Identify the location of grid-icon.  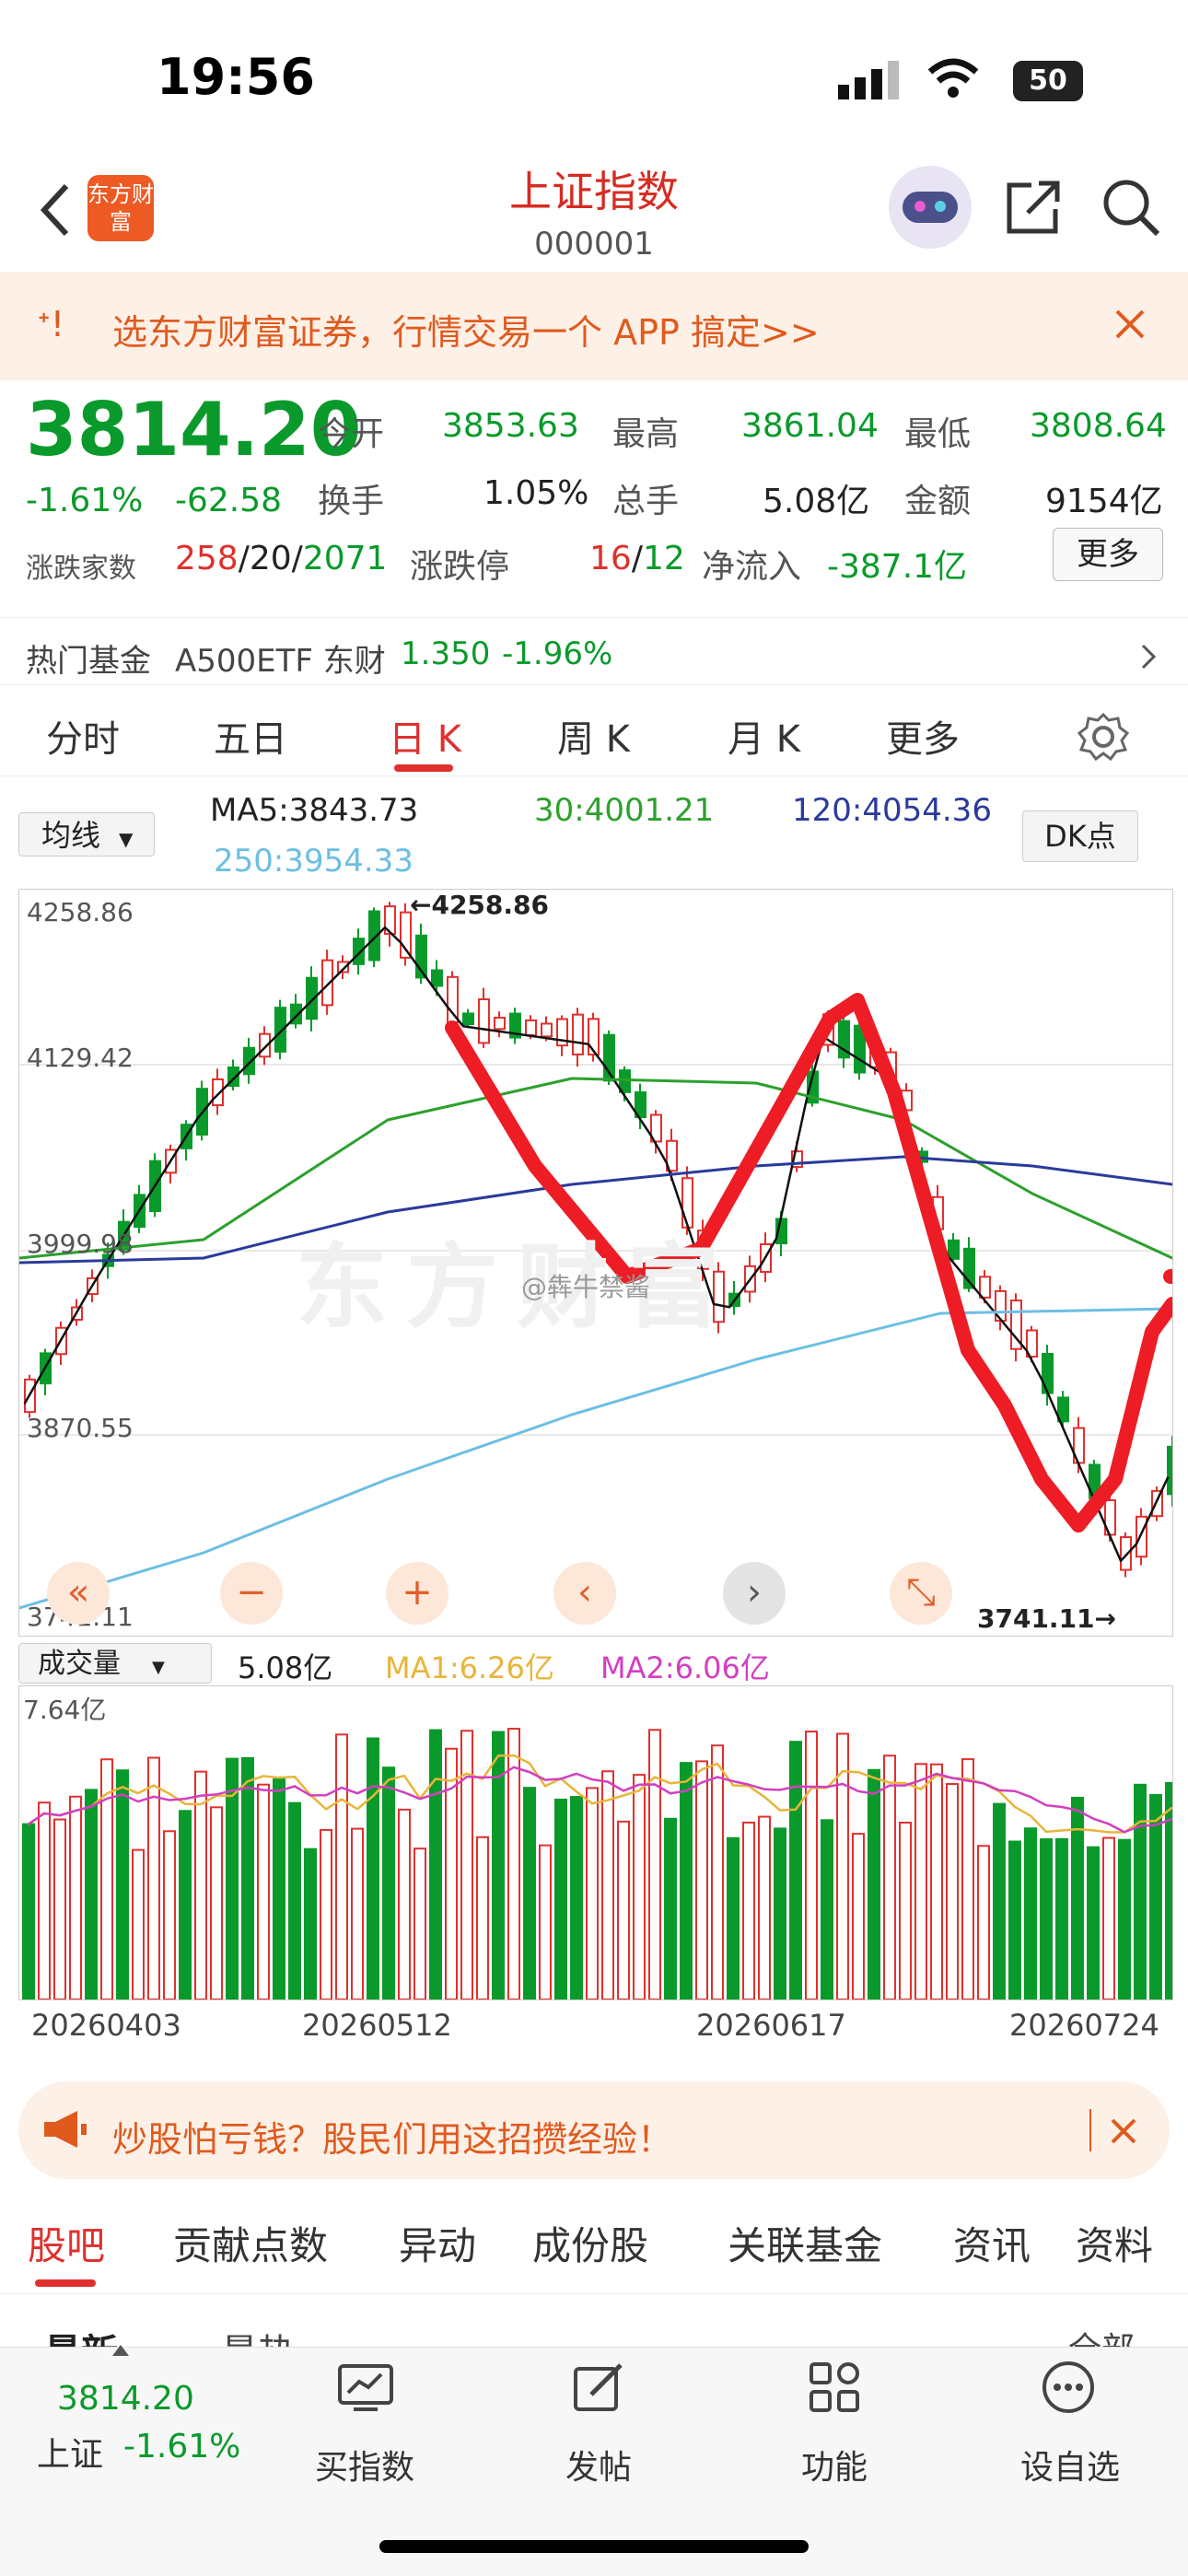
(835, 2387).